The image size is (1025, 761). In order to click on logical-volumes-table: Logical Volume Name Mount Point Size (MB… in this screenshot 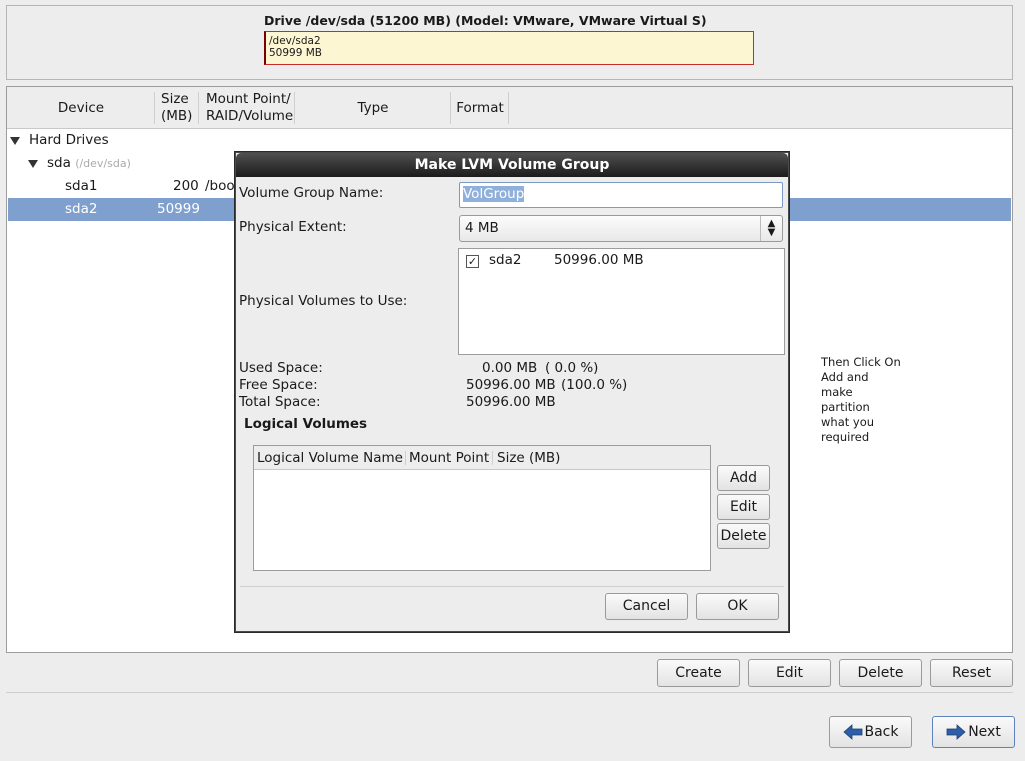, I will do `click(482, 508)`.